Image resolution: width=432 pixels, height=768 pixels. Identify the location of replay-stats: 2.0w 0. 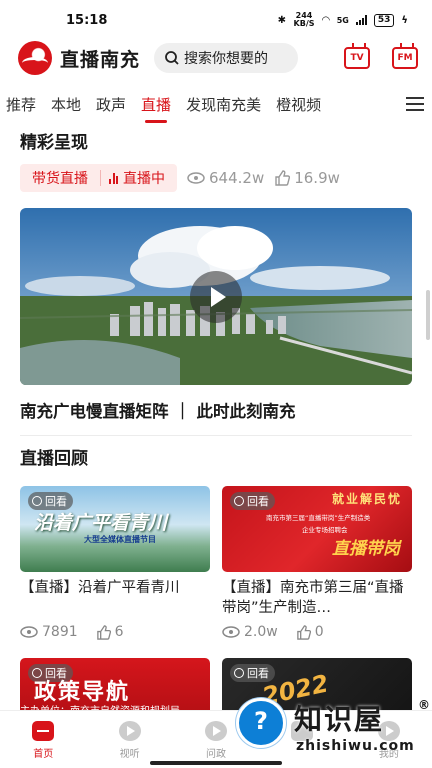
(317, 632).